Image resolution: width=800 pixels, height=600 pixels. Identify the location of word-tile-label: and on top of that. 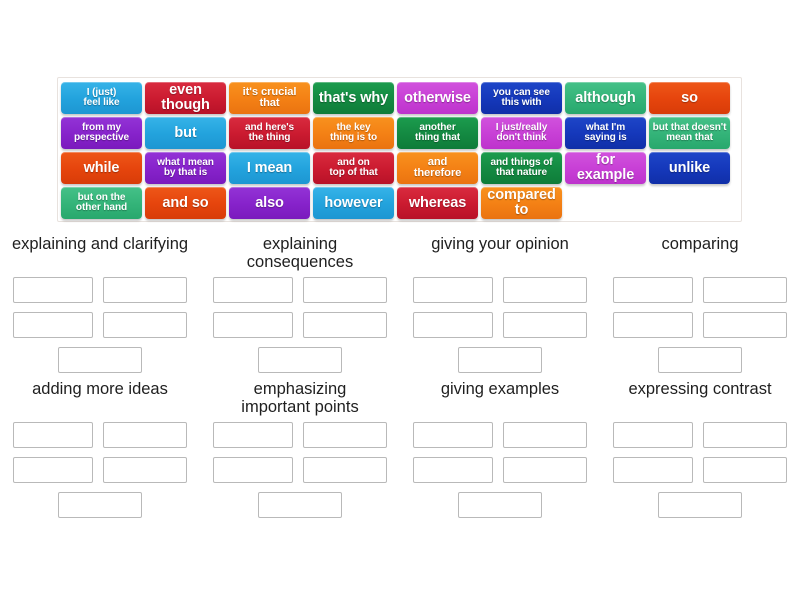
(353, 167).